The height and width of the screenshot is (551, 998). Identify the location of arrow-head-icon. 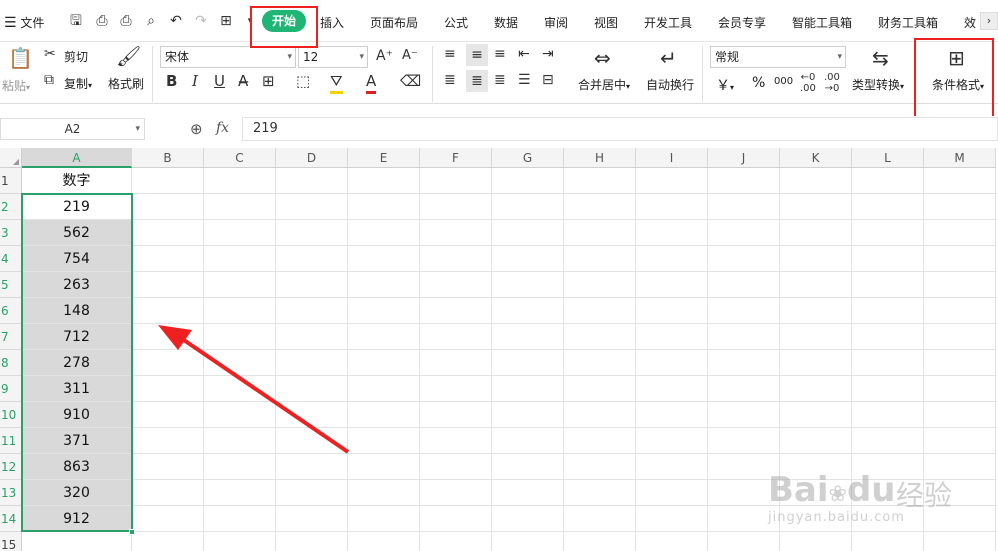
(175, 337).